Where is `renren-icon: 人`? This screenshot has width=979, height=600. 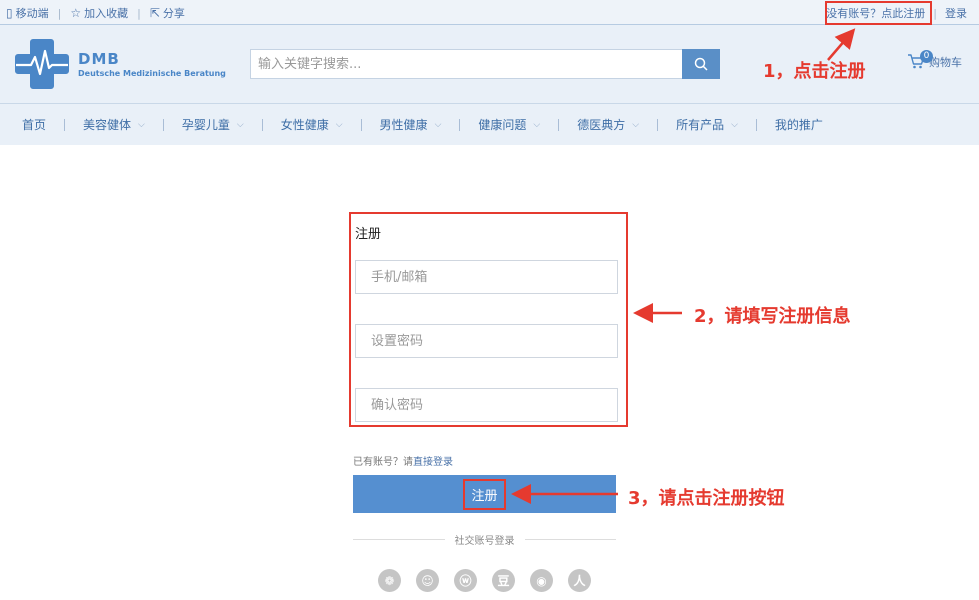 renren-icon: 人 is located at coordinates (579, 580).